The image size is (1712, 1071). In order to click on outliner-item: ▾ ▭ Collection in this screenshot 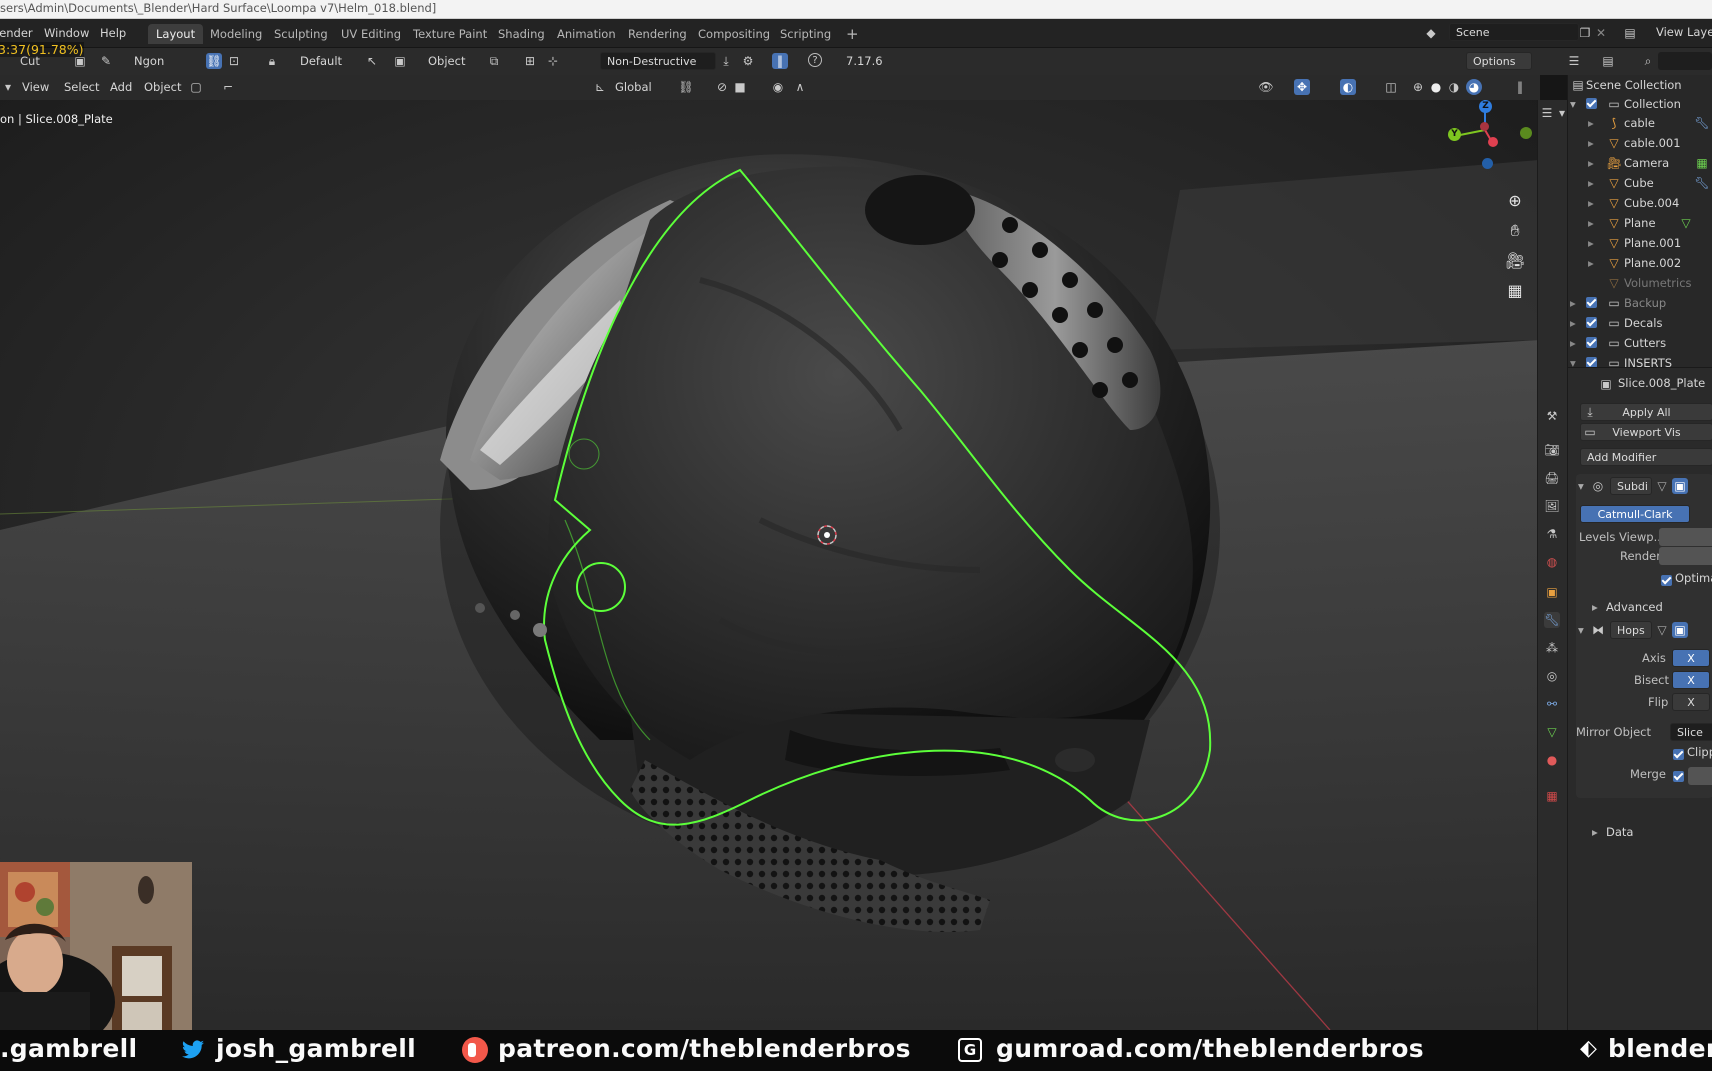, I will do `click(1640, 104)`.